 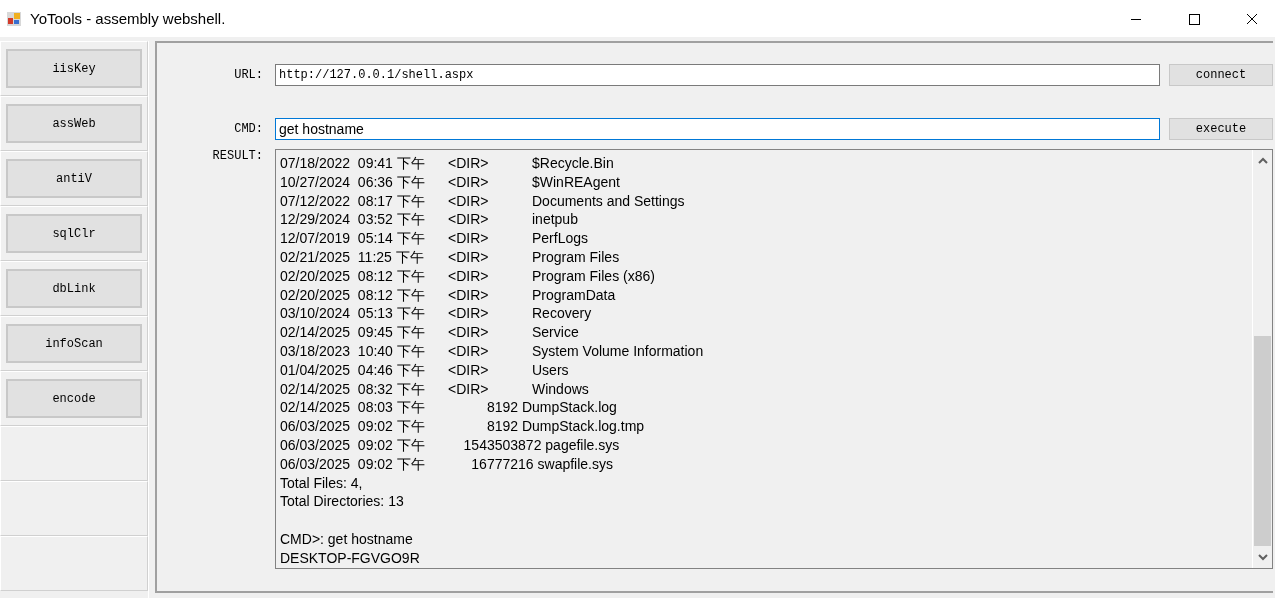 What do you see at coordinates (434, 238) in the screenshot?
I see `output-line: 12/07/2019 05:14 下午 <DIR> PerfLogs` at bounding box center [434, 238].